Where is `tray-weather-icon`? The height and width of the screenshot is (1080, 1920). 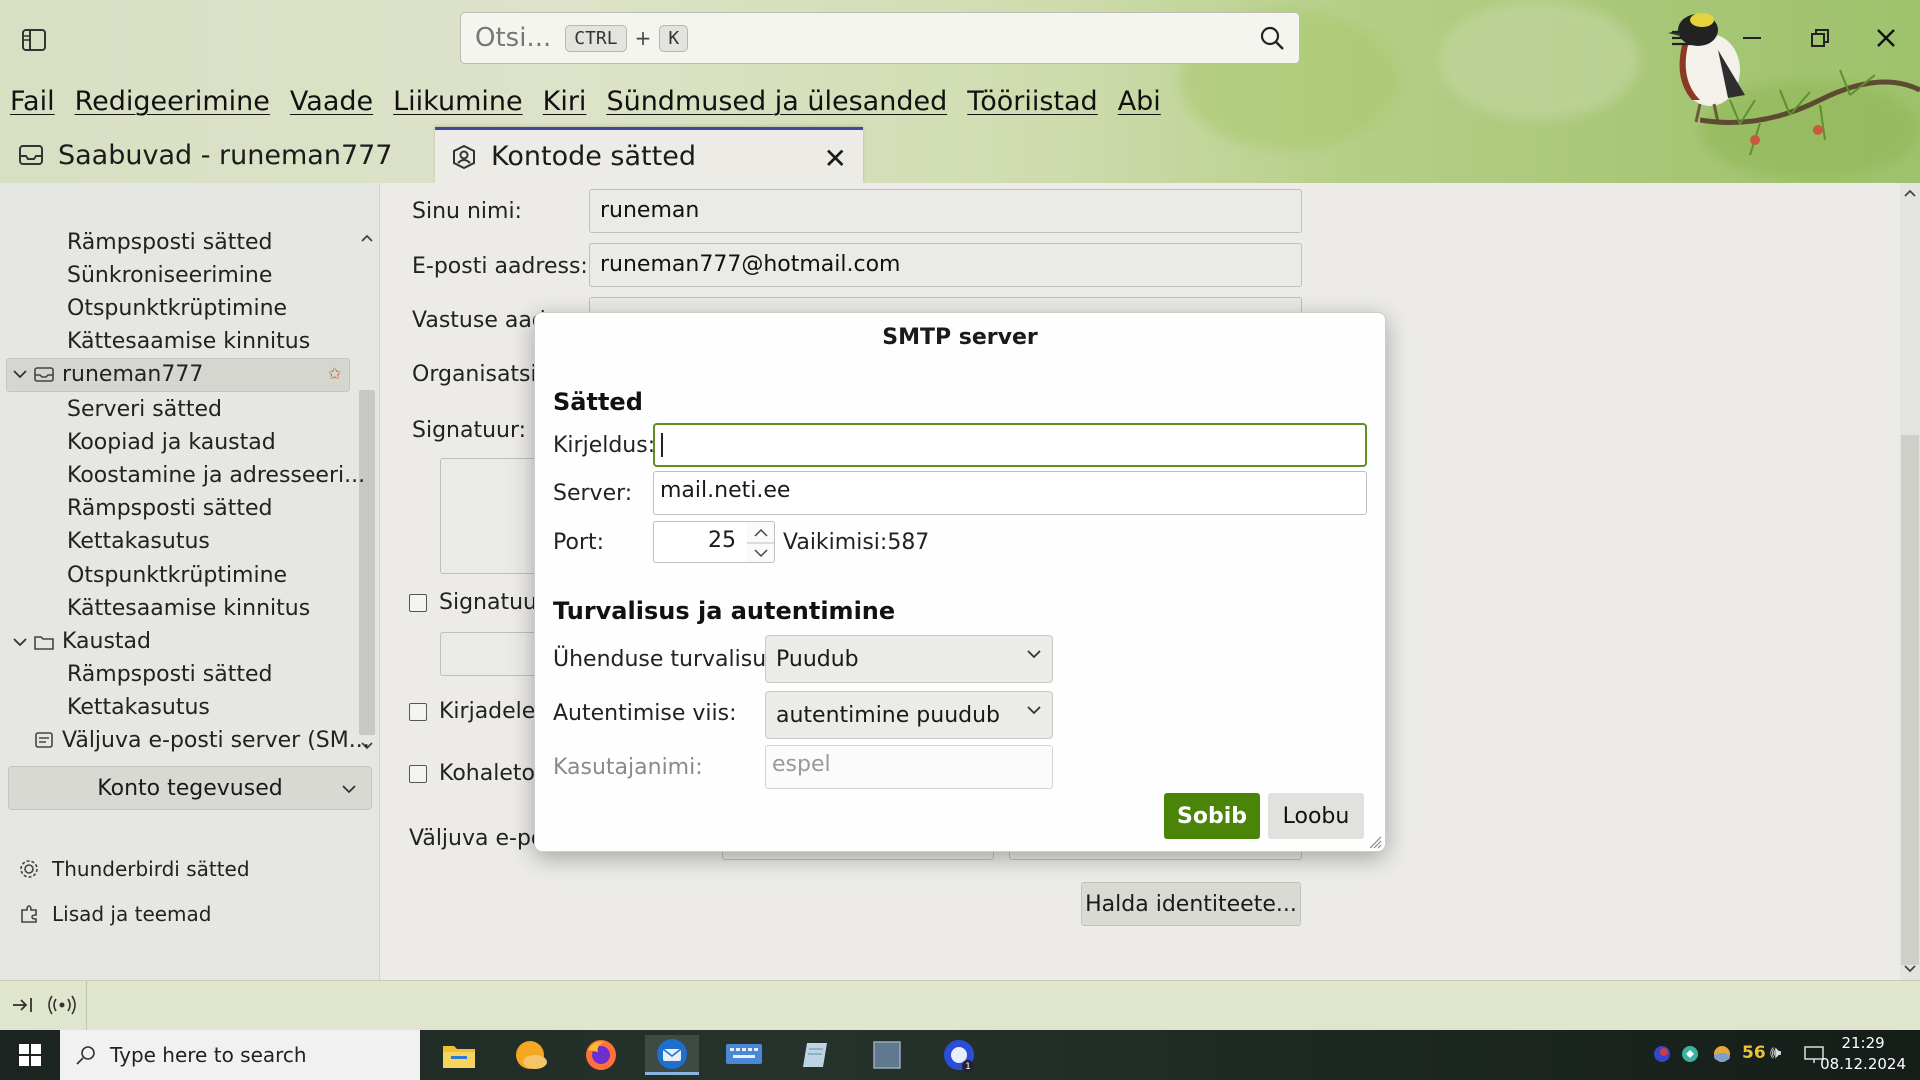 tray-weather-icon is located at coordinates (1722, 1054).